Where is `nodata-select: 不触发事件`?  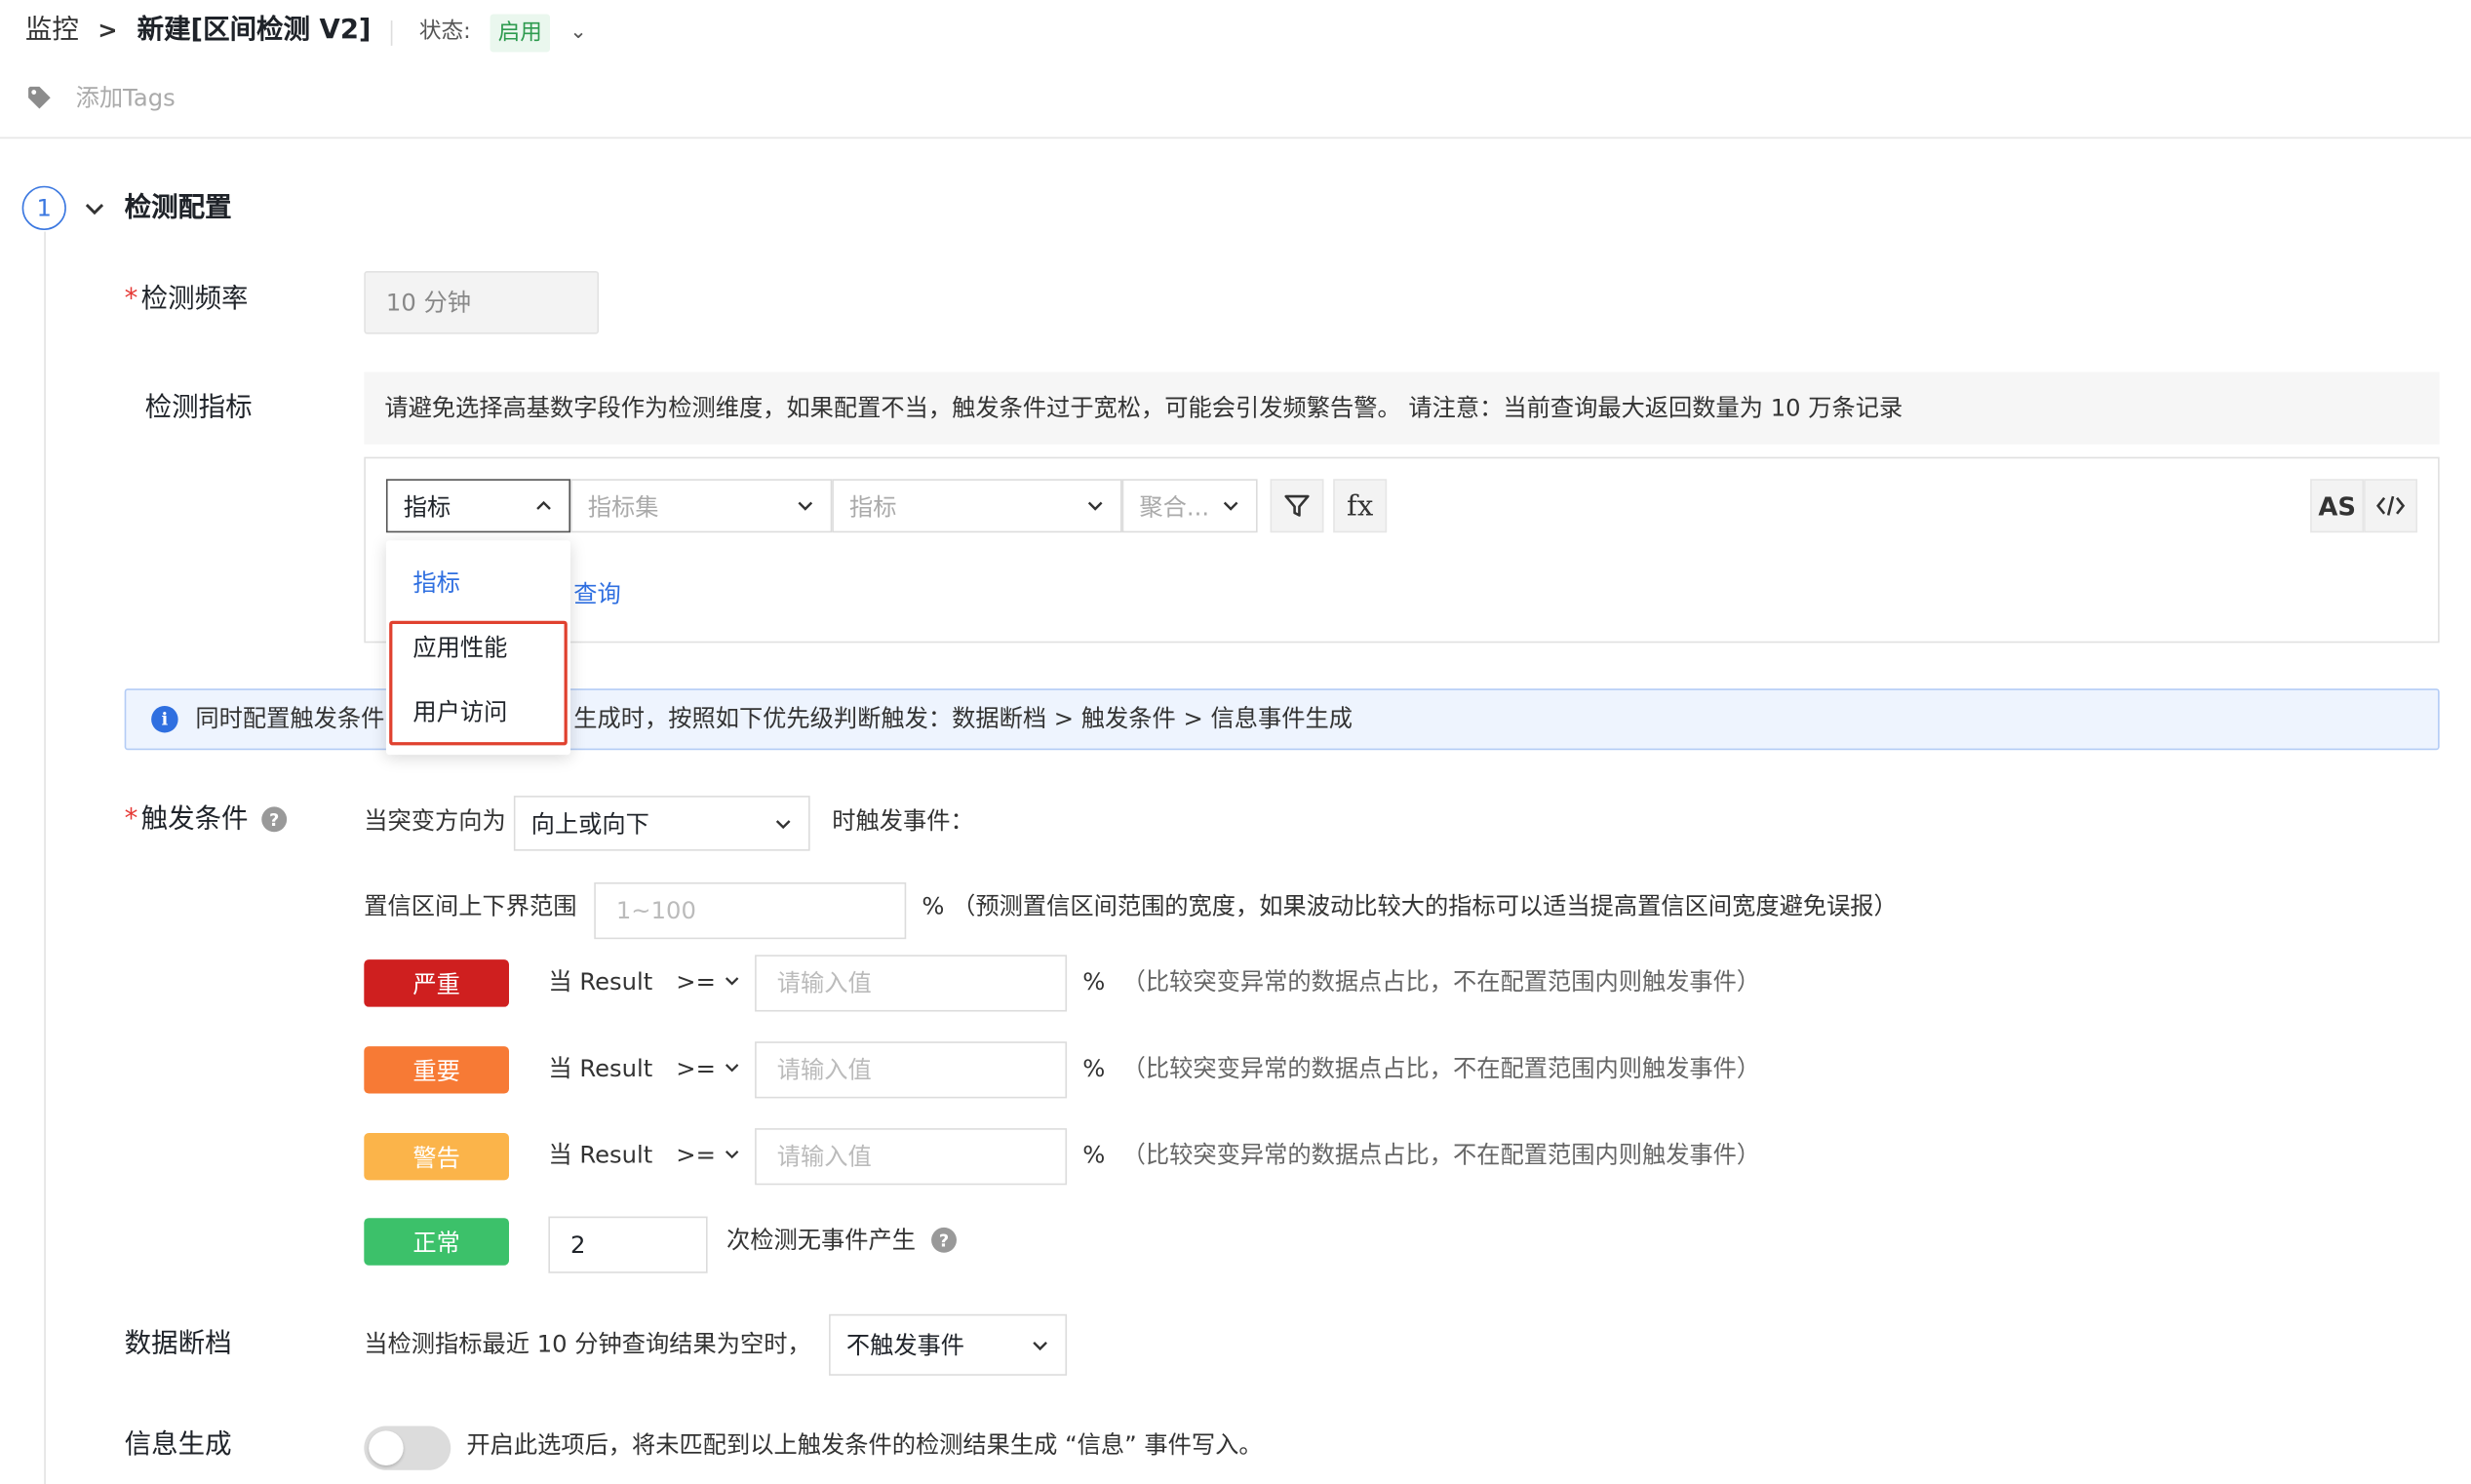
nodata-select: 不触发事件 is located at coordinates (948, 1344).